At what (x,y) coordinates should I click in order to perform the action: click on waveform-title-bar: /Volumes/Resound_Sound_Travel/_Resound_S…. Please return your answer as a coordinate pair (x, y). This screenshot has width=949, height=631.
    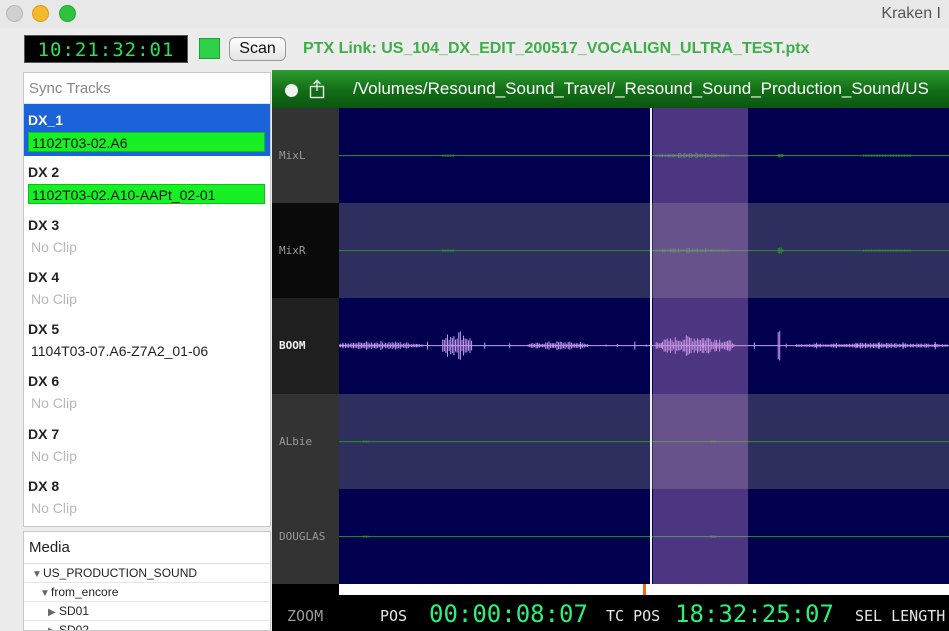
    Looking at the image, I should click on (610, 89).